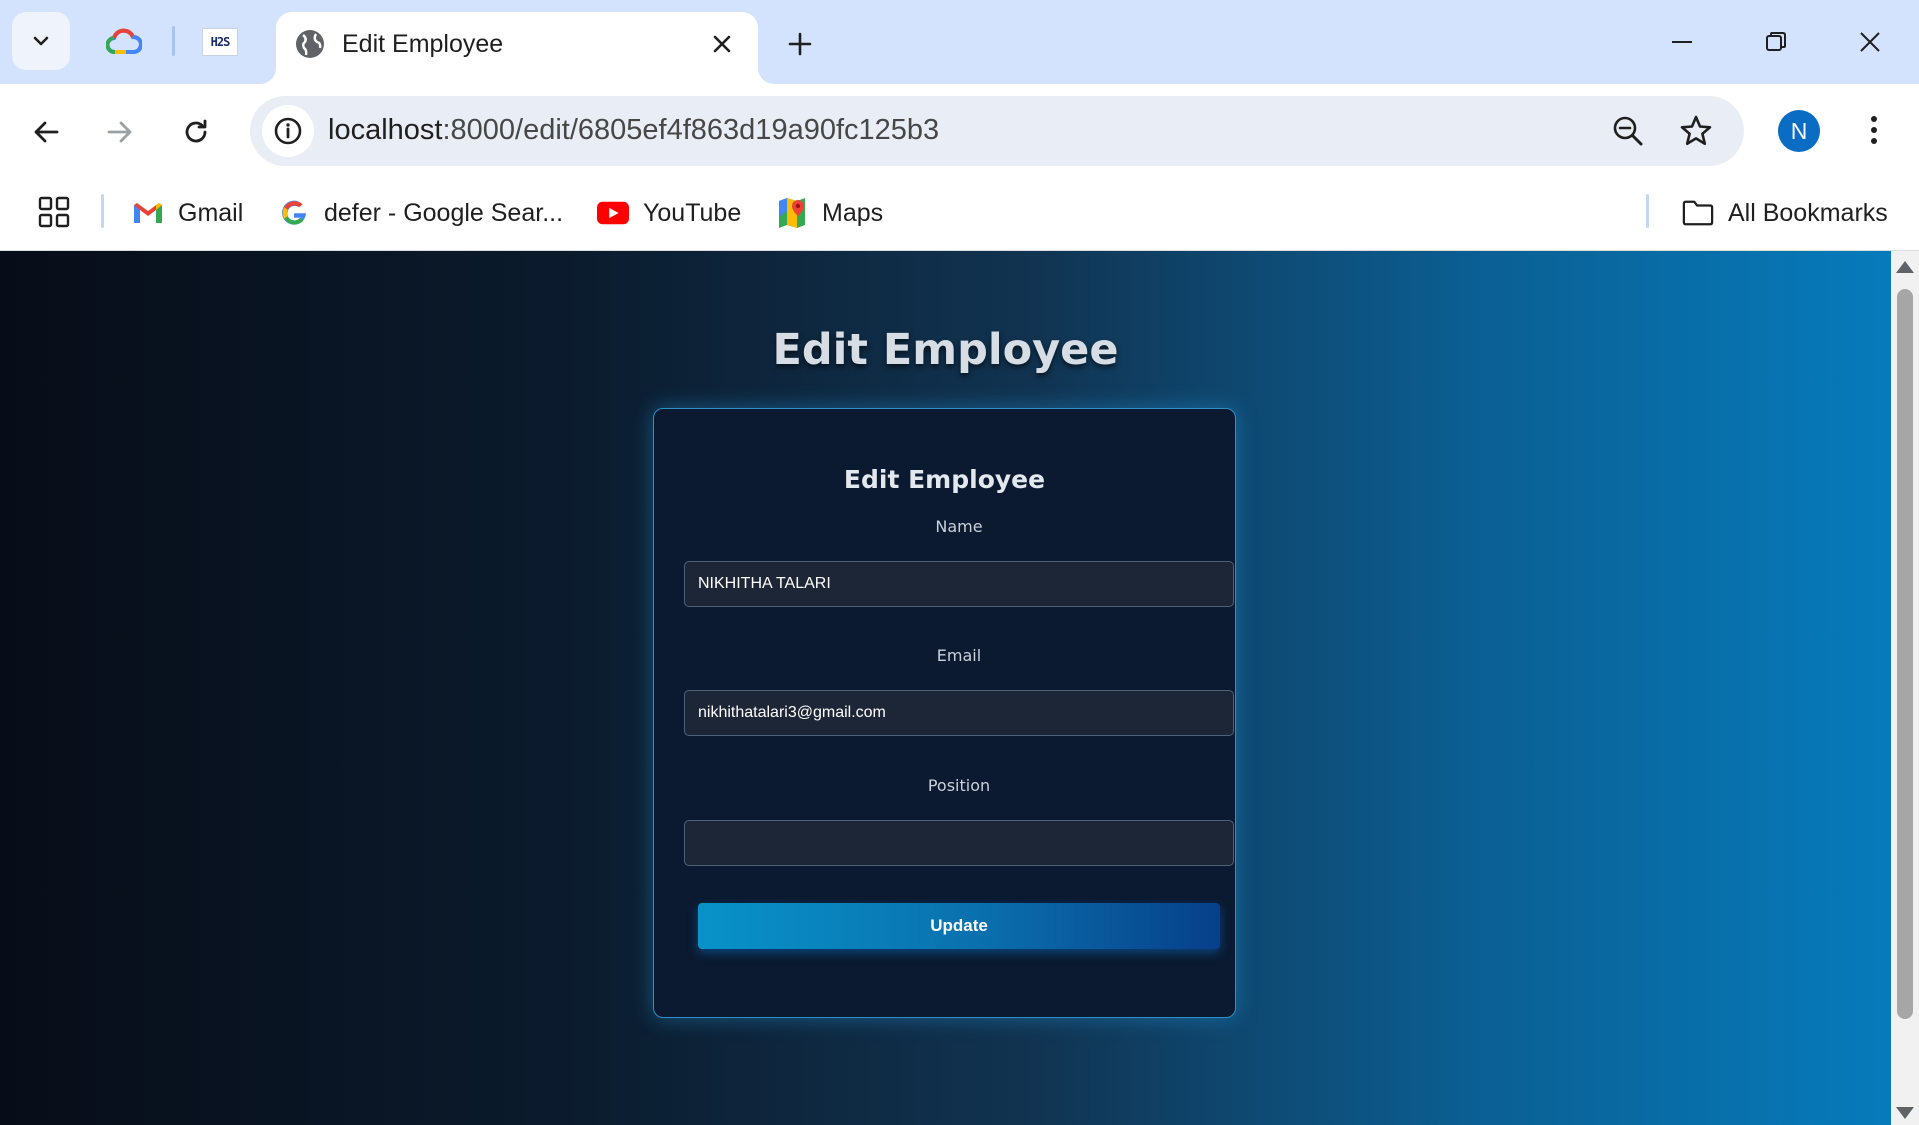  What do you see at coordinates (959, 655) in the screenshot?
I see `email-label: Email` at bounding box center [959, 655].